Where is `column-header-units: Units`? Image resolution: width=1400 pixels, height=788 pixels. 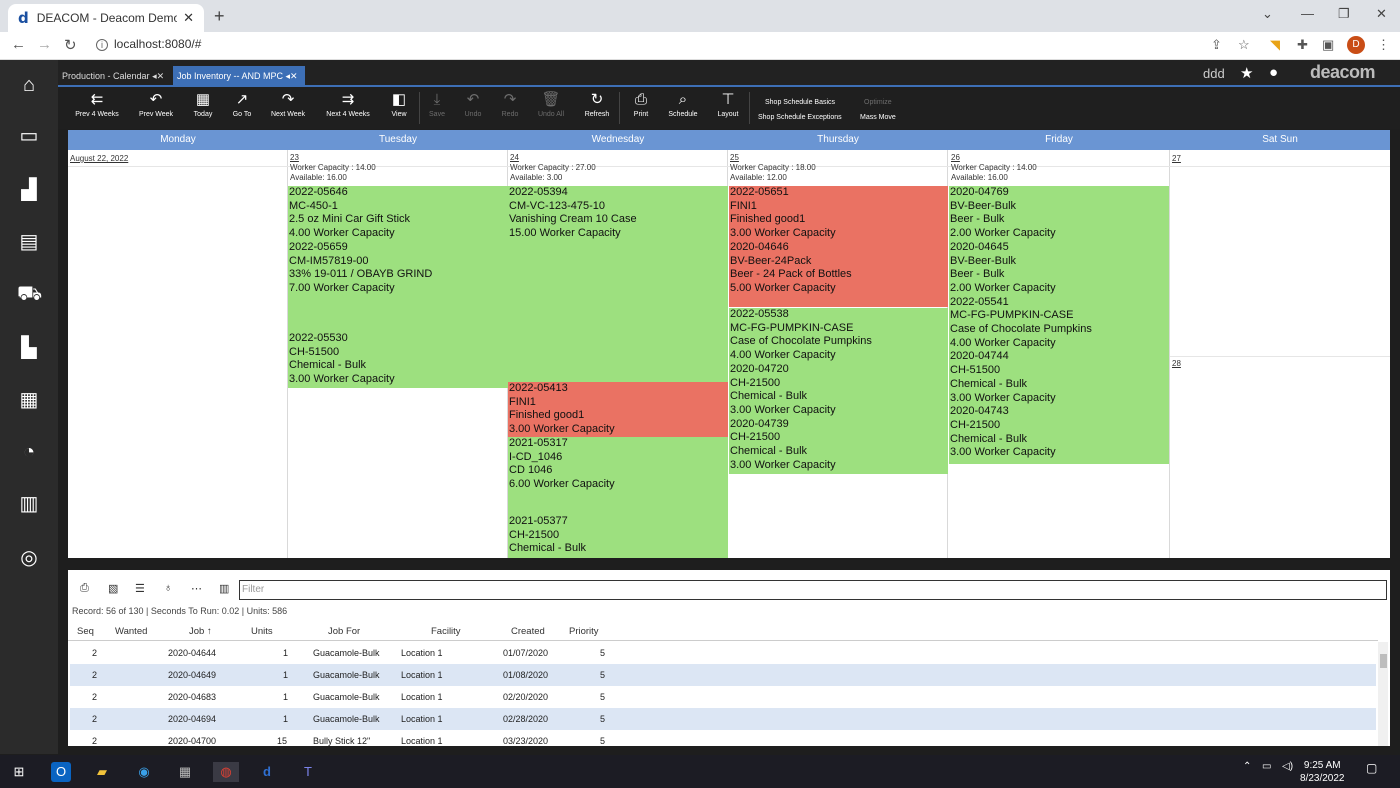
column-header-units: Units is located at coordinates (262, 631).